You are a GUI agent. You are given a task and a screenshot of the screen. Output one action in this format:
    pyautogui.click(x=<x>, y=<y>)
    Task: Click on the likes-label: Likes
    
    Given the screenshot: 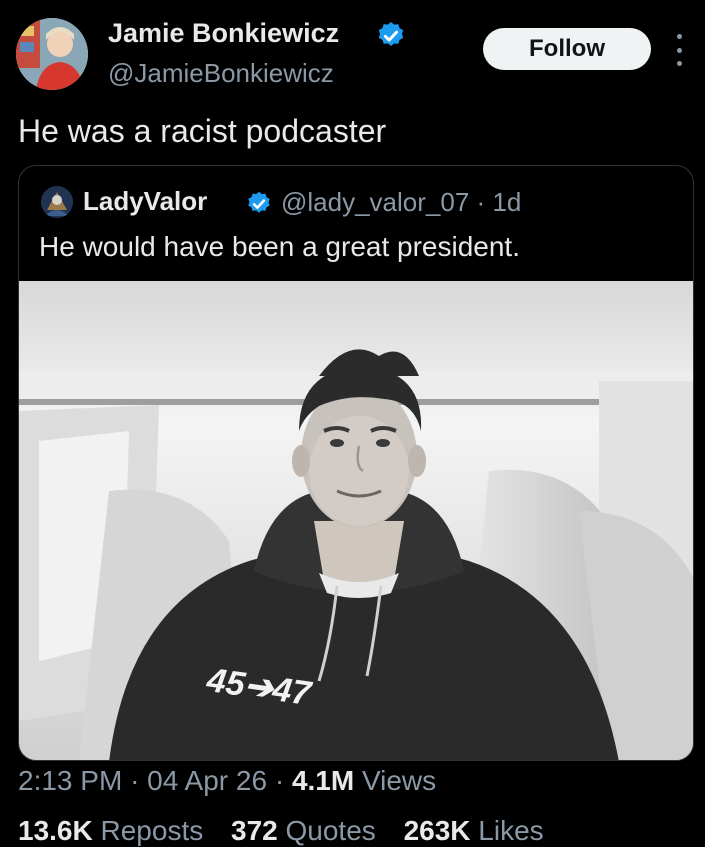 What is the action you would take?
    pyautogui.click(x=511, y=830)
    